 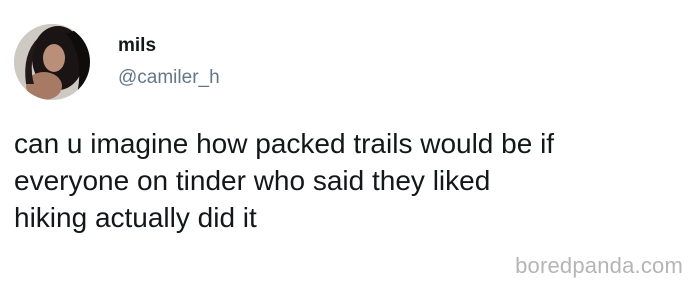 What do you see at coordinates (137, 46) in the screenshot?
I see `display-name: mils` at bounding box center [137, 46].